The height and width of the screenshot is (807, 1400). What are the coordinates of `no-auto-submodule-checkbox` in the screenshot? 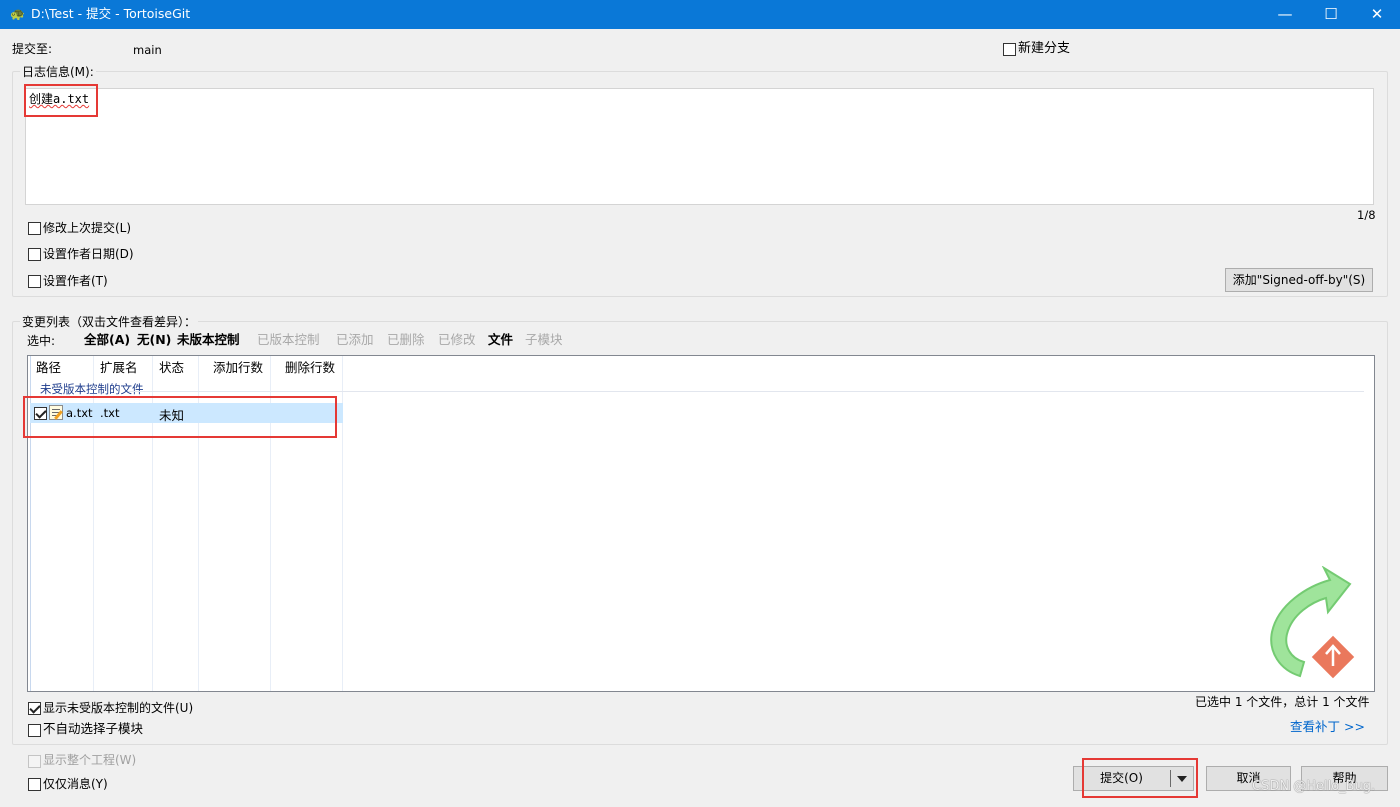 It's located at (34, 730).